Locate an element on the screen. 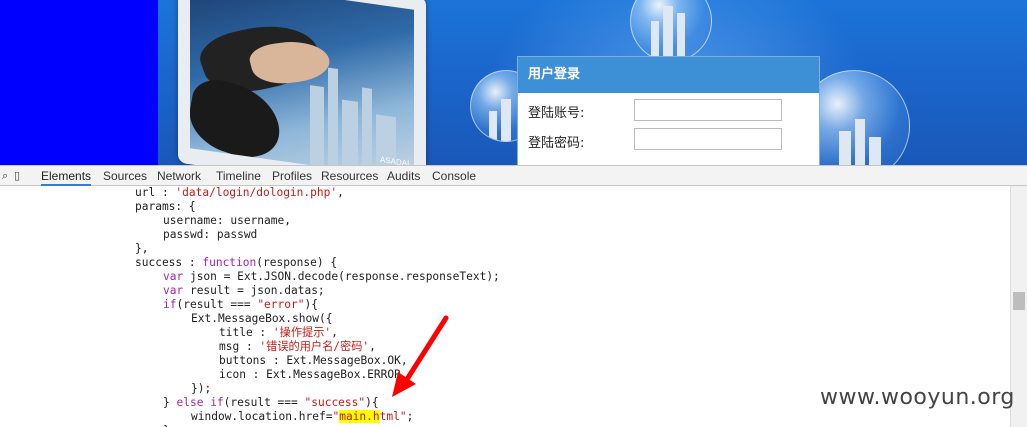 Image resolution: width=1027 pixels, height=427 pixels. code-line: username: username, is located at coordinates (227, 220).